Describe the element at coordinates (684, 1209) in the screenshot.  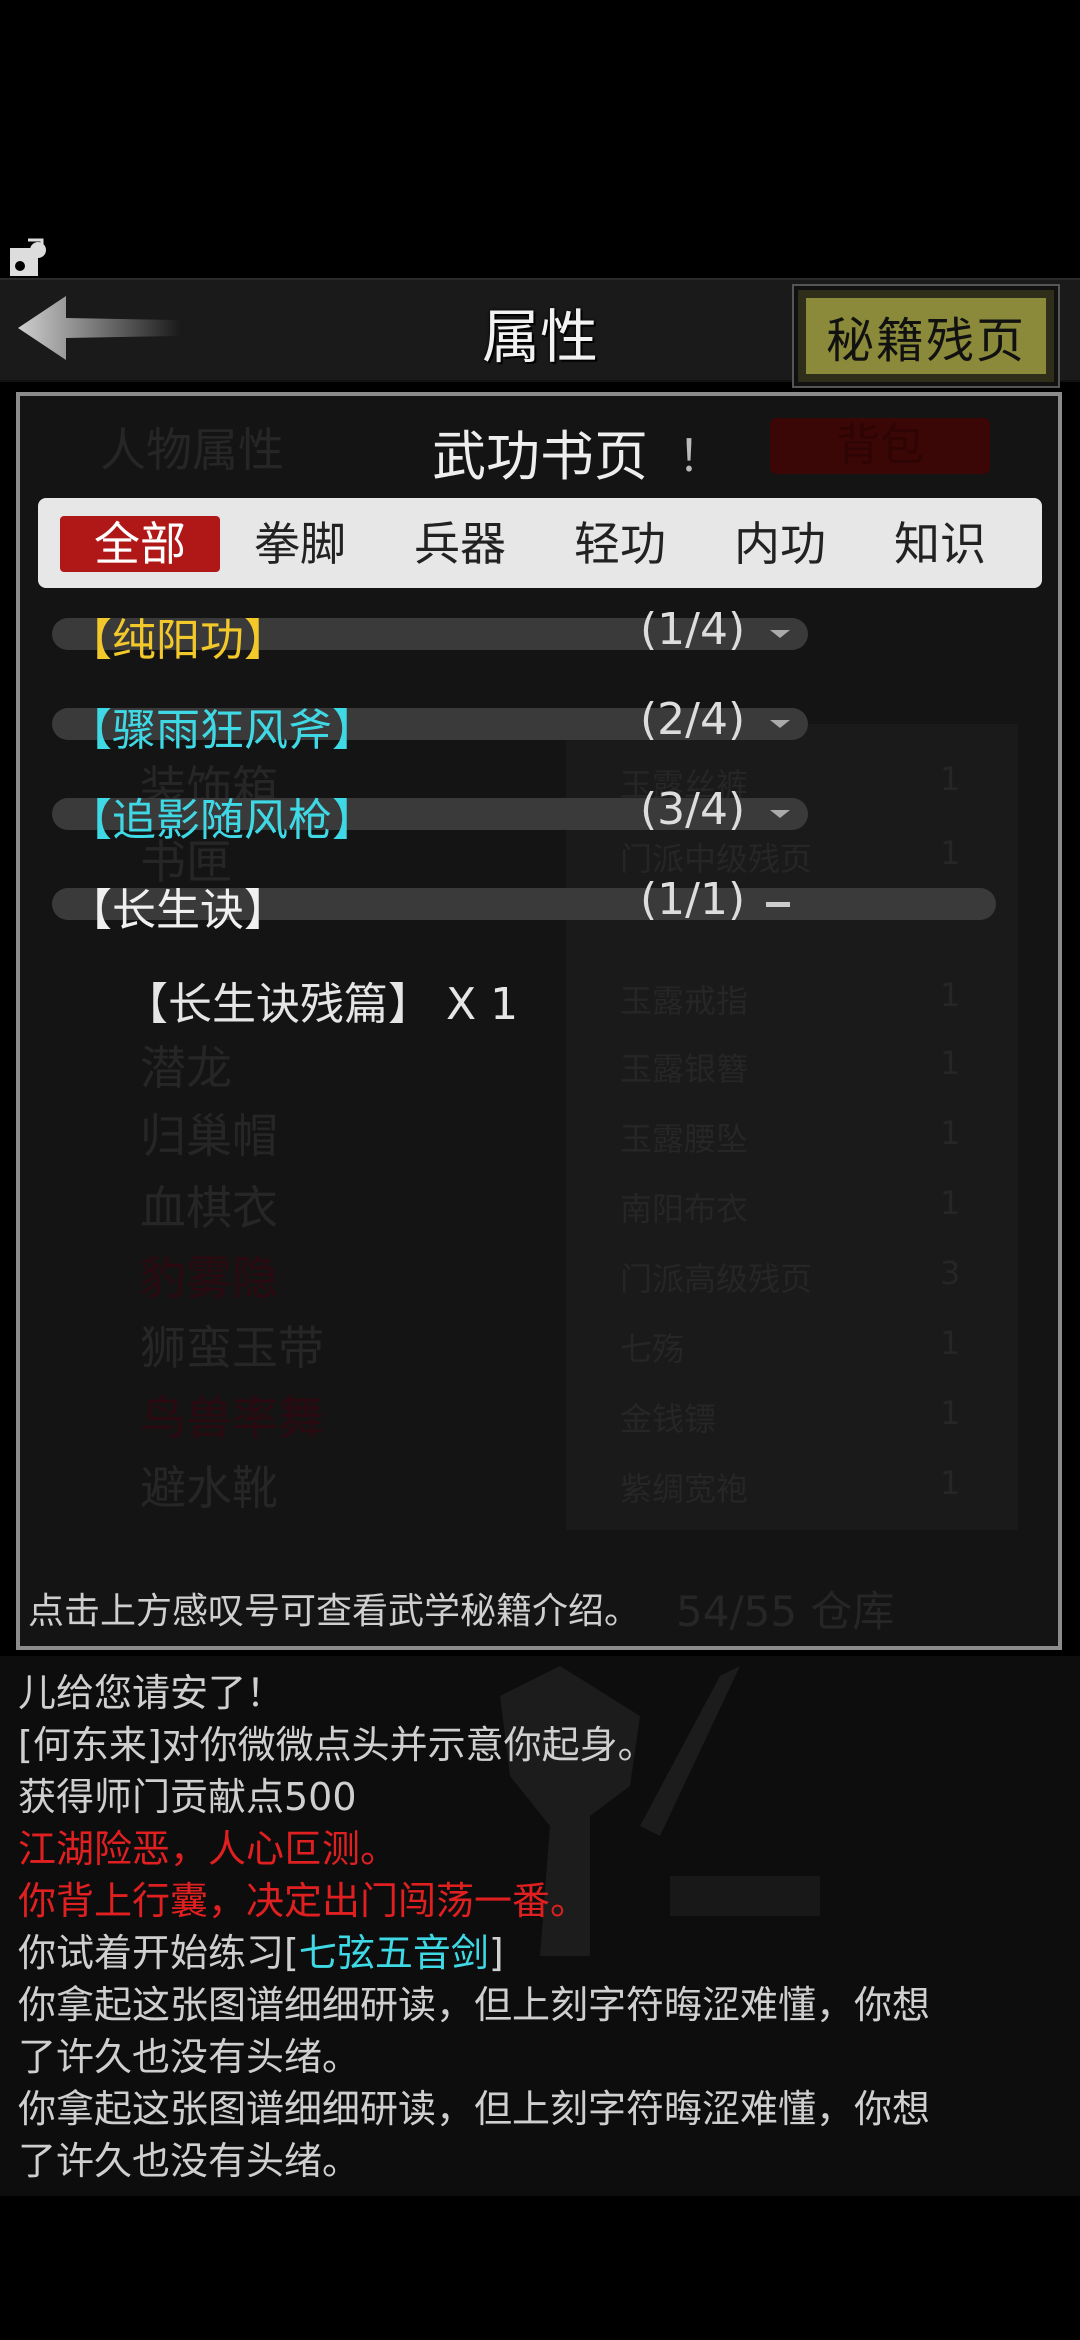
I see `ghost-item-5: 南阳布衣` at that location.